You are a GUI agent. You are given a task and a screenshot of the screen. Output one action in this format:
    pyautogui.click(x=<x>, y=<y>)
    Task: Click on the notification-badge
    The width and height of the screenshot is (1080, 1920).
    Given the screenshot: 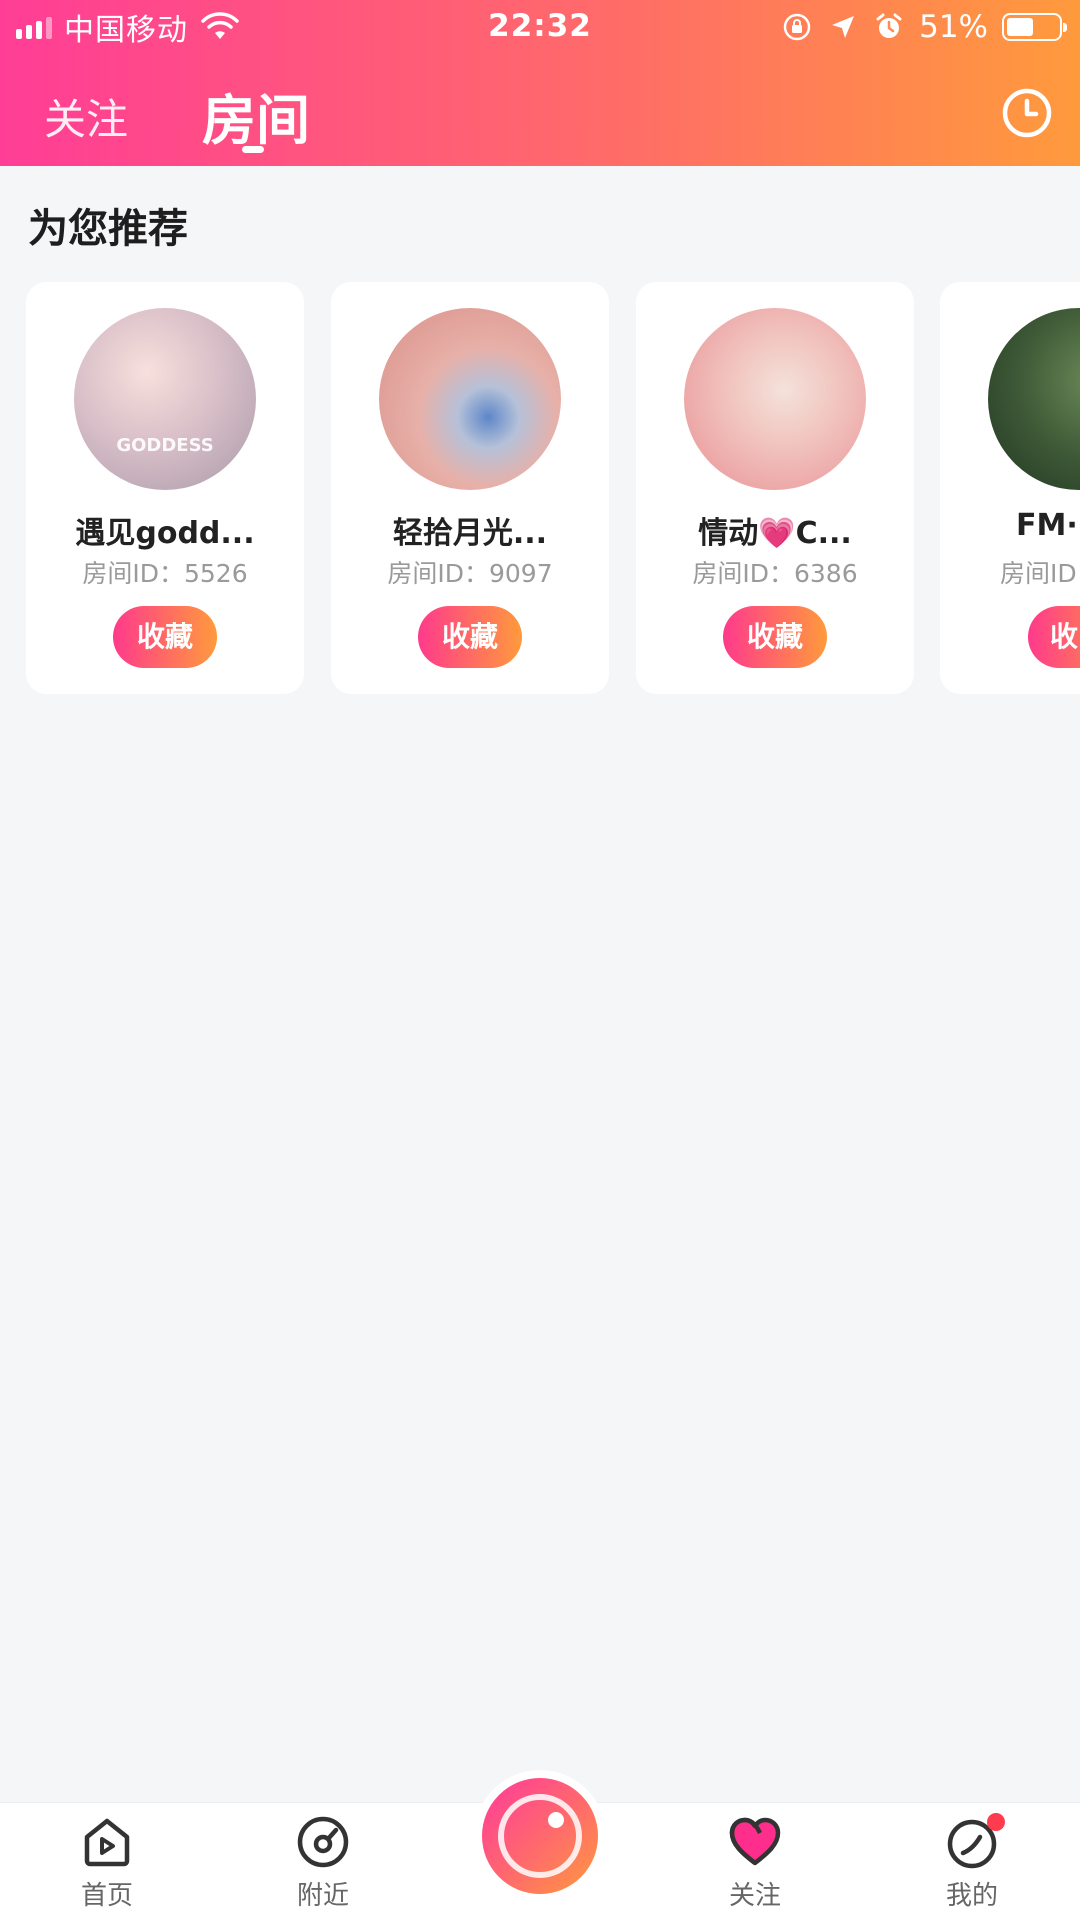 What is the action you would take?
    pyautogui.click(x=996, y=1822)
    